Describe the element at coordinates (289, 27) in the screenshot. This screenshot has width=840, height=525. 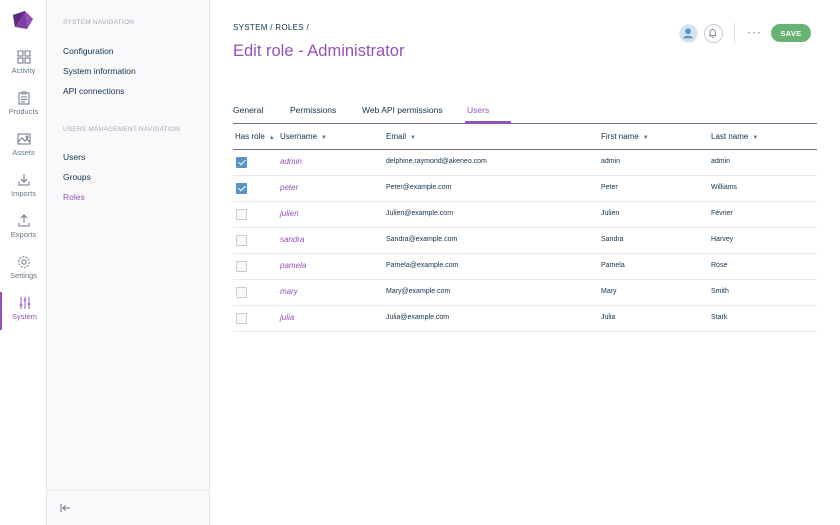
I see `breadcrumb-item-roles: ROLES` at that location.